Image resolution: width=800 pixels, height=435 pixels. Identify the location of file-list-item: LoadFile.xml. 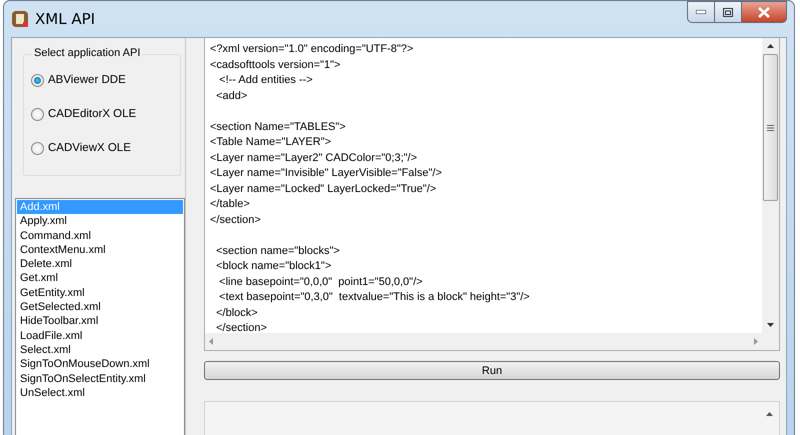
(100, 335).